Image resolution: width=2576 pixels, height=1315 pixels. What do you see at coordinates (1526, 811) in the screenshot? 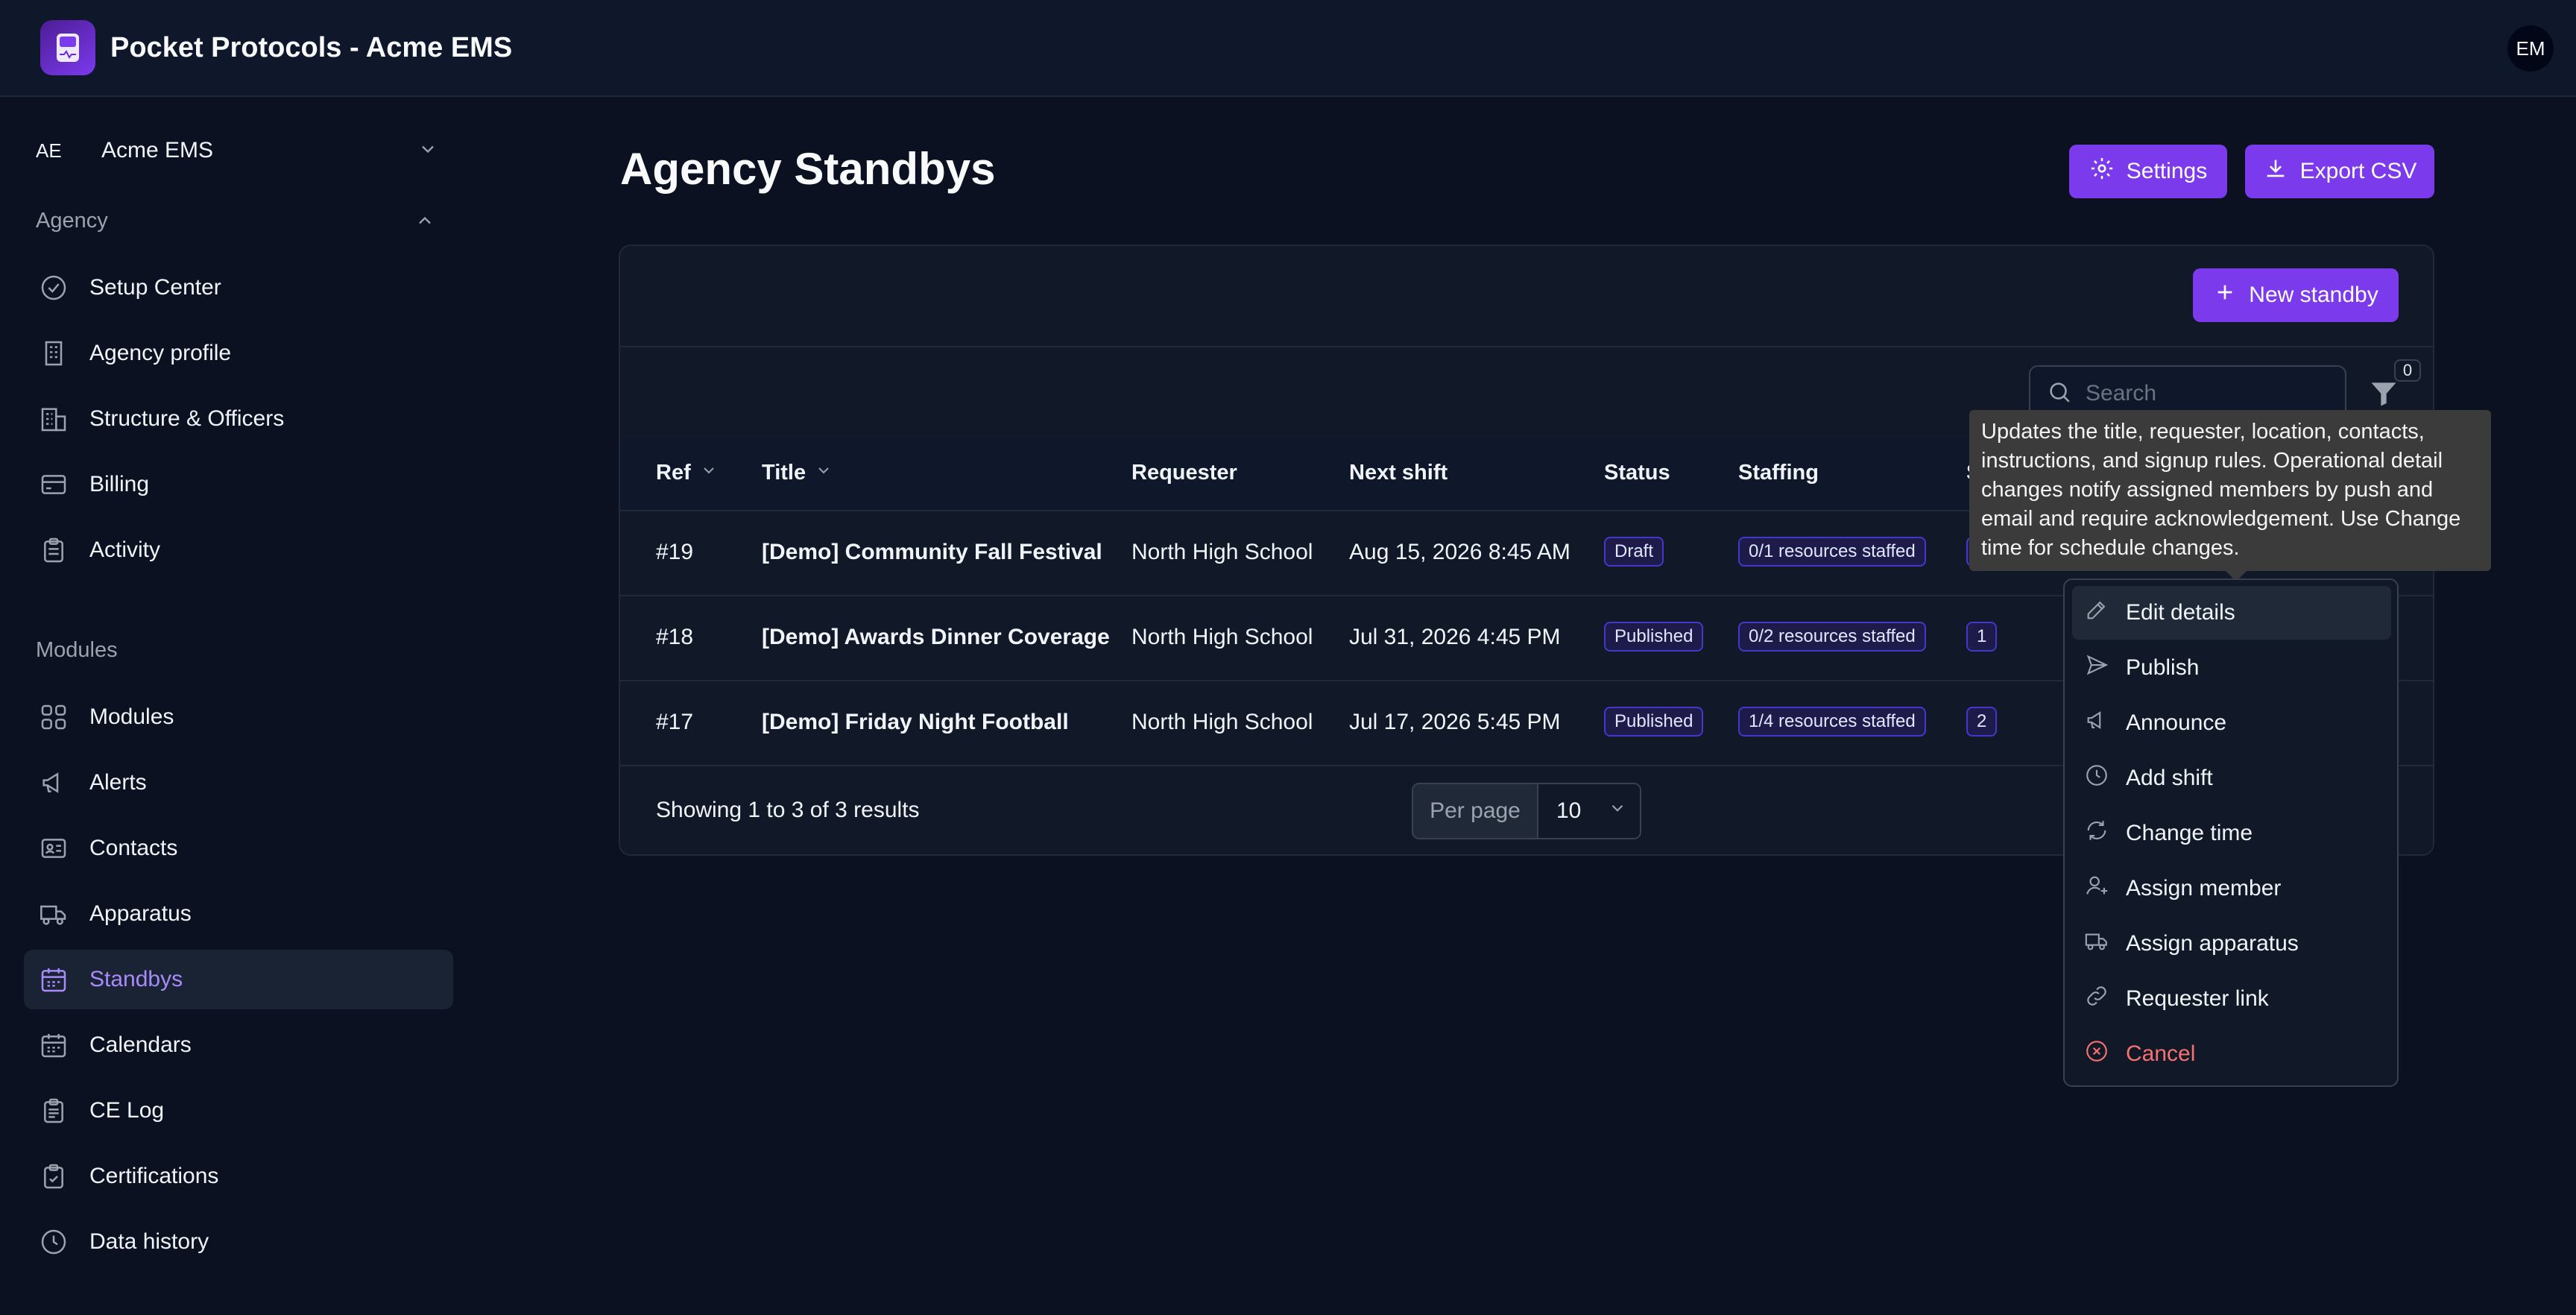
I see `per-page-select: Per page 10` at bounding box center [1526, 811].